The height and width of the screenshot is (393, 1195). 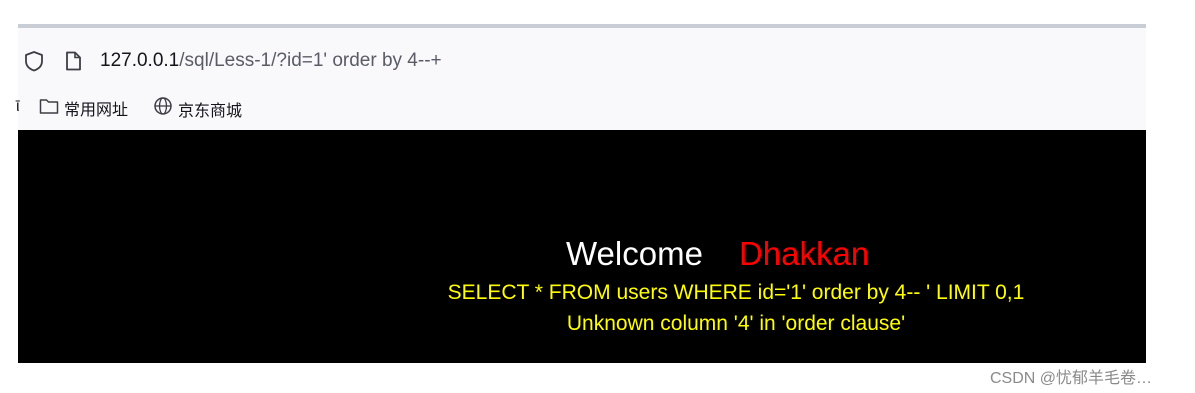 What do you see at coordinates (310, 60) in the screenshot?
I see `url-path: /sql/Less-1/?id=1' order by 4--+` at bounding box center [310, 60].